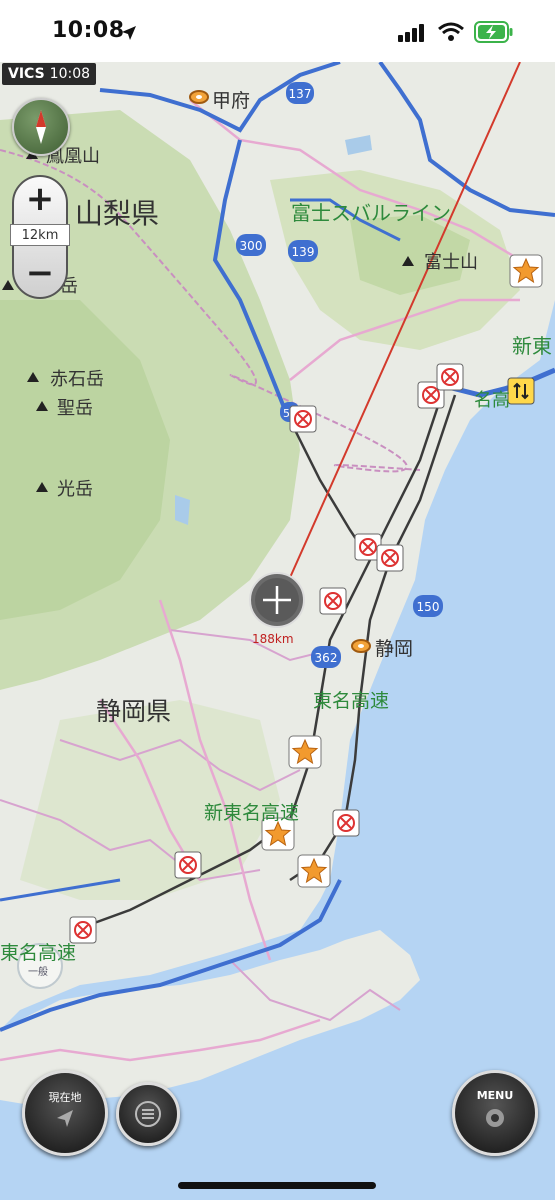  I want to click on route-shield-150: 150, so click(428, 606).